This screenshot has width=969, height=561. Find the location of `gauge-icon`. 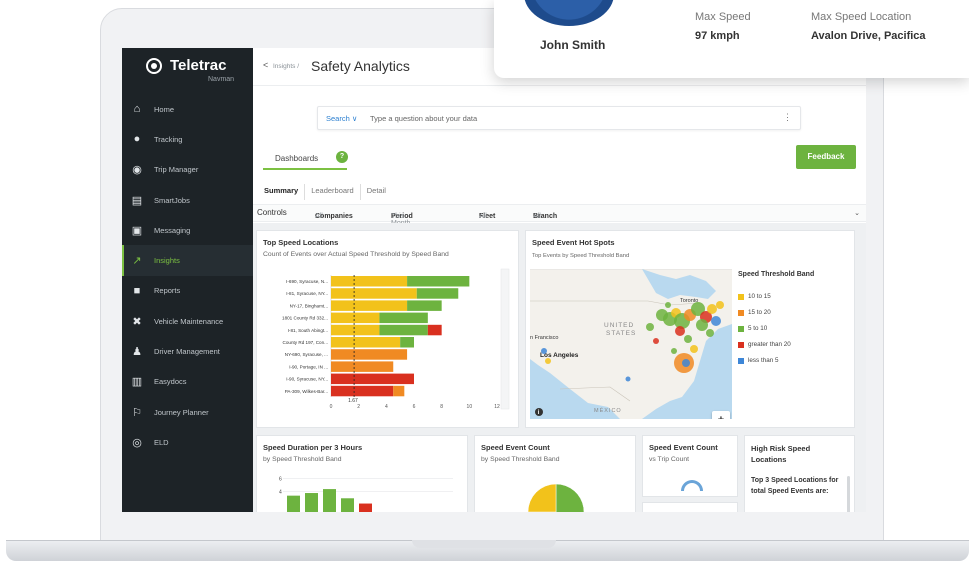

gauge-icon is located at coordinates (692, 485).